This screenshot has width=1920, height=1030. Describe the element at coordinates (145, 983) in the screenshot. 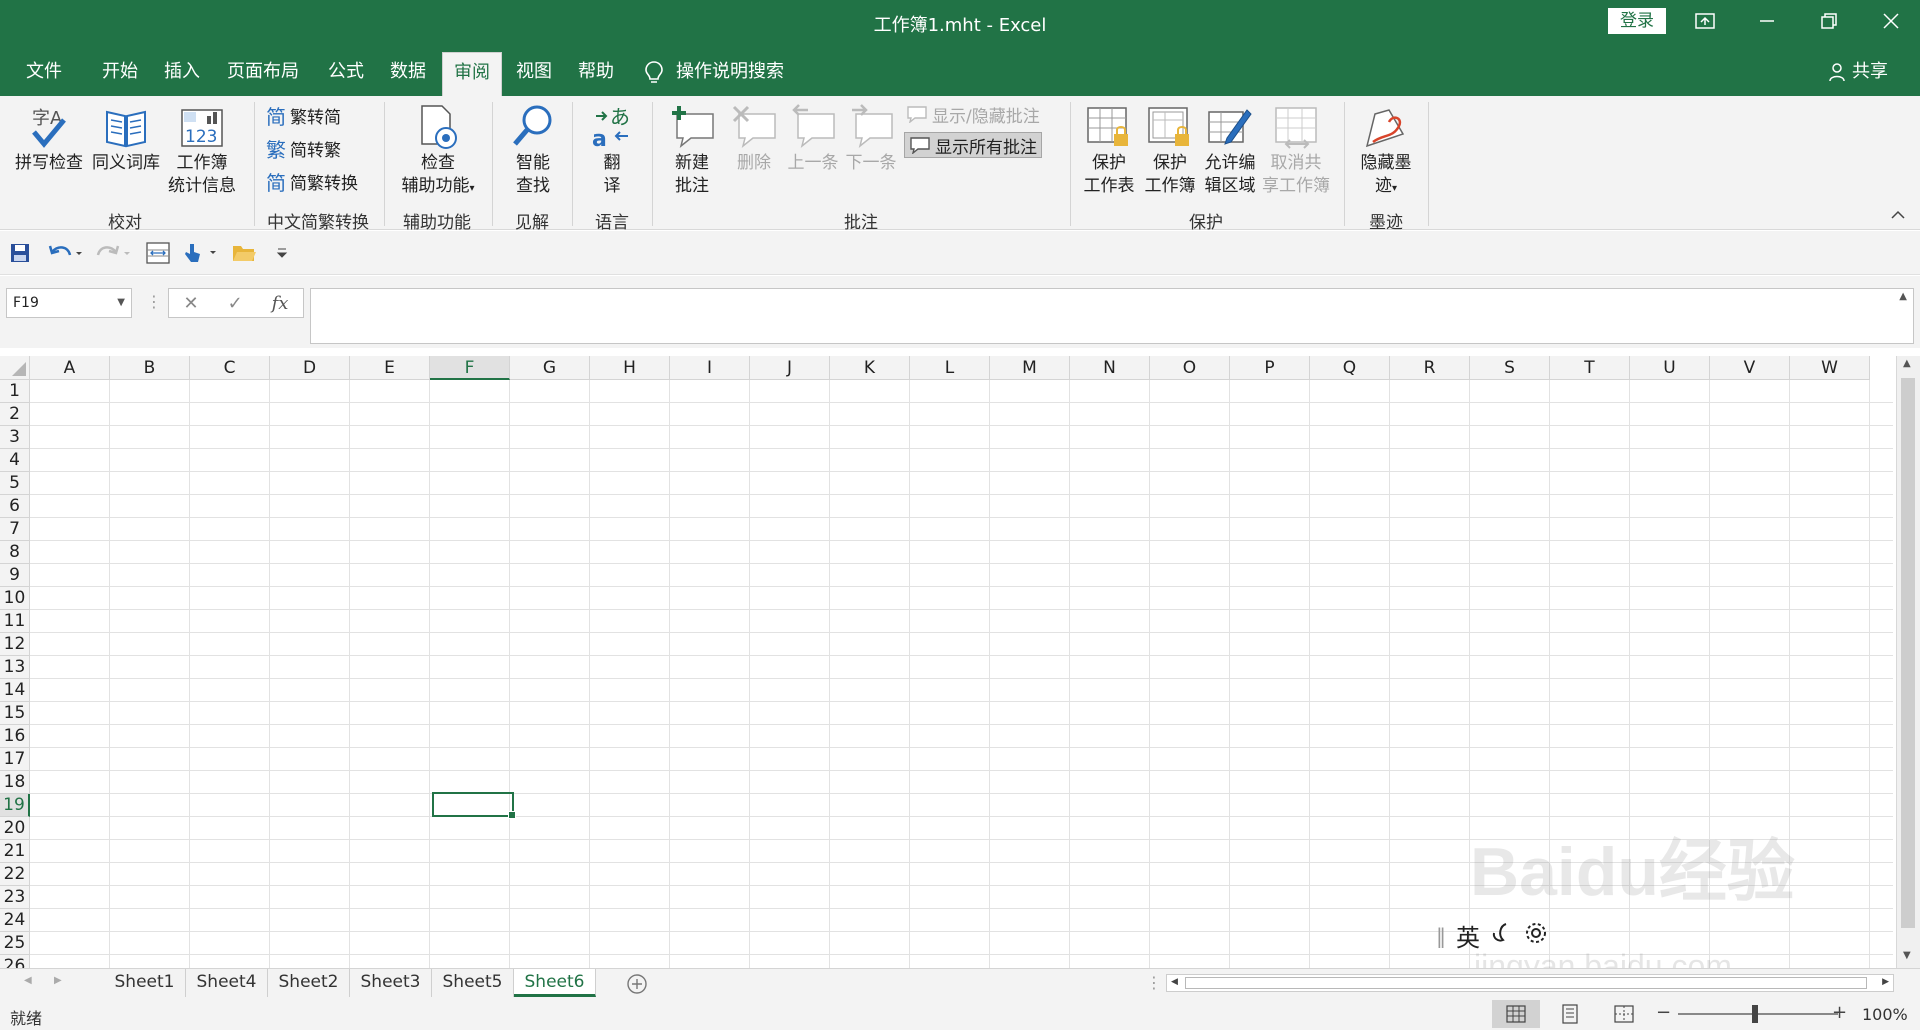

I see `sheet-tab: Sheet1` at that location.